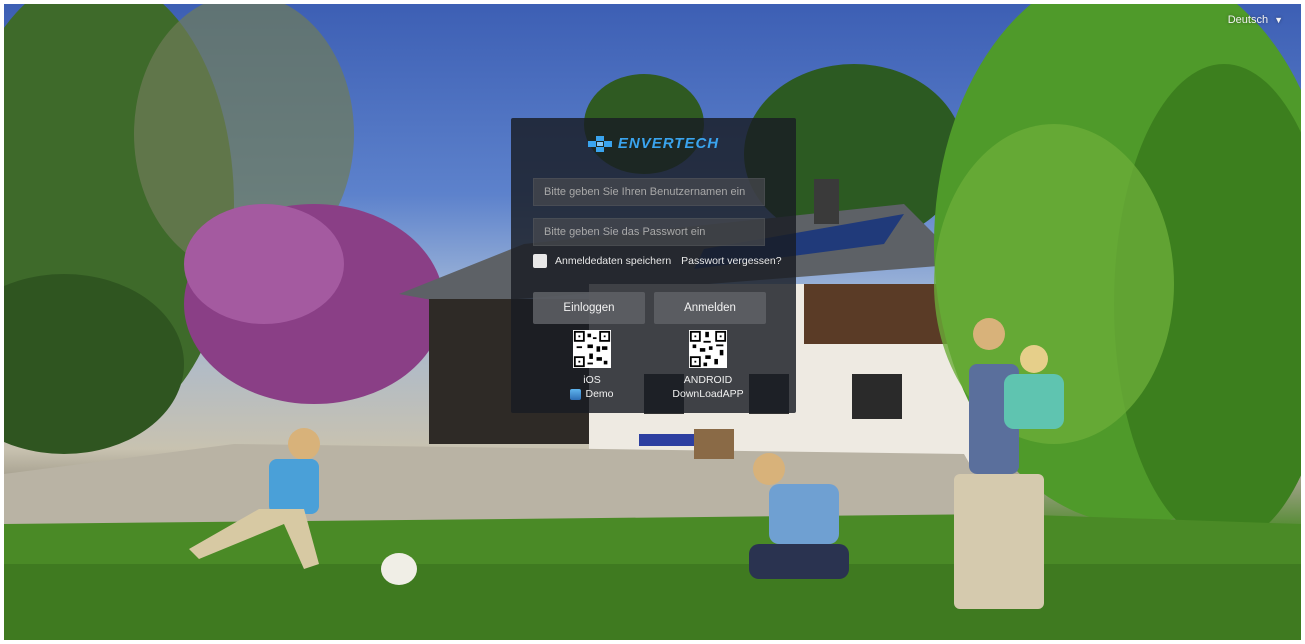 This screenshot has width=1305, height=644. What do you see at coordinates (708, 349) in the screenshot?
I see `android-qr-code-icon` at bounding box center [708, 349].